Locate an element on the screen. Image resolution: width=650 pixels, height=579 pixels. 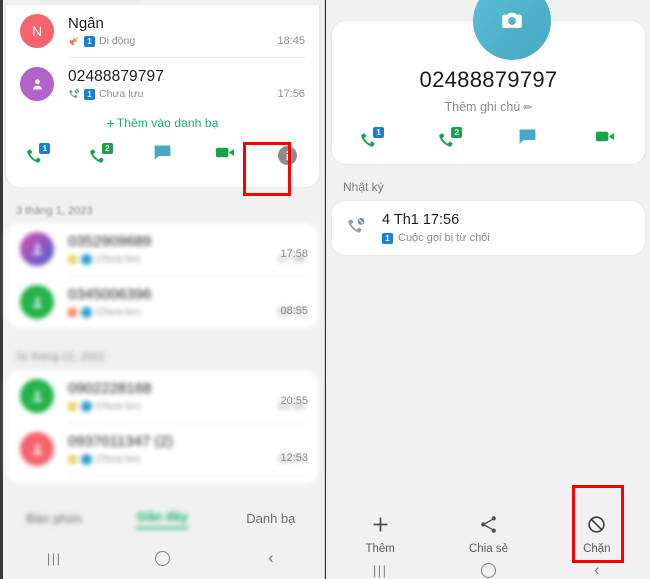
log-subtitle: 1 Cuộc gọi bị từ chối is located at coordinates (436, 238).